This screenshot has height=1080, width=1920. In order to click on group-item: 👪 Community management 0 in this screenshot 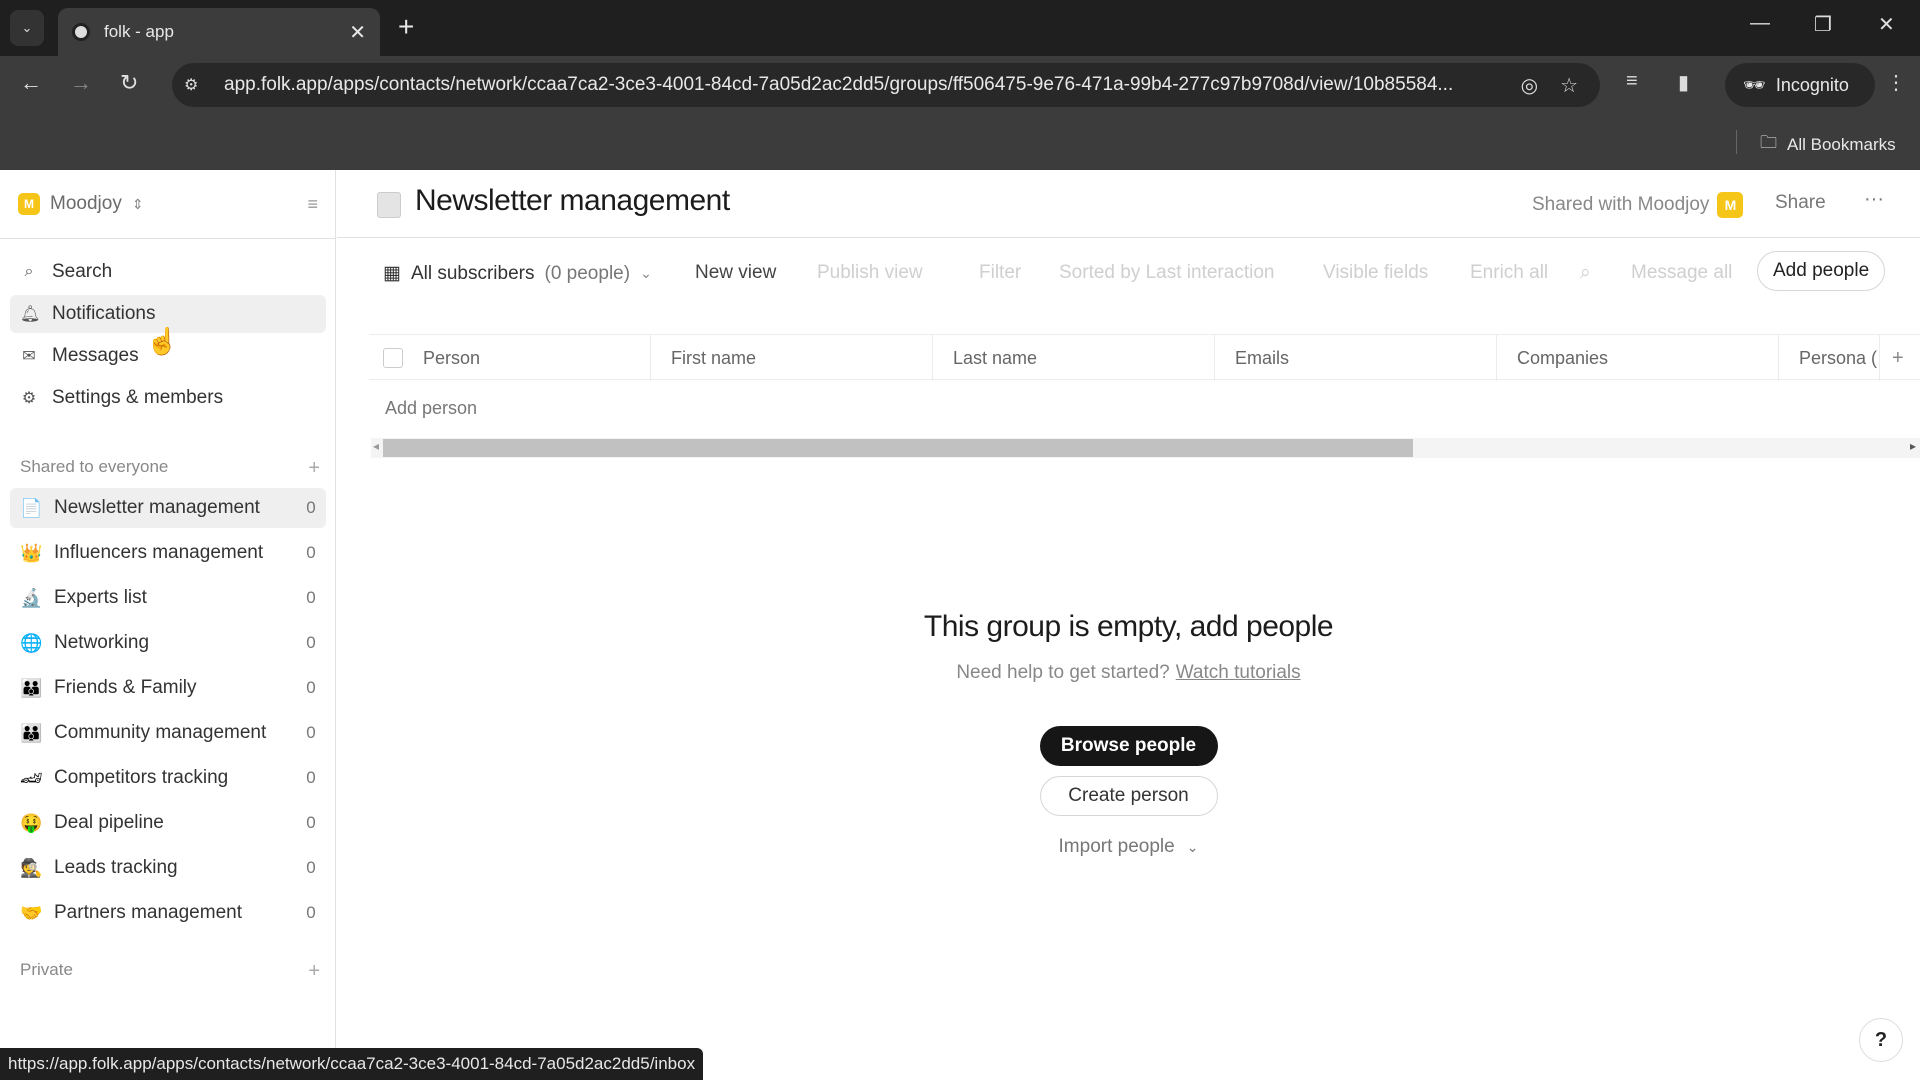, I will do `click(168, 733)`.